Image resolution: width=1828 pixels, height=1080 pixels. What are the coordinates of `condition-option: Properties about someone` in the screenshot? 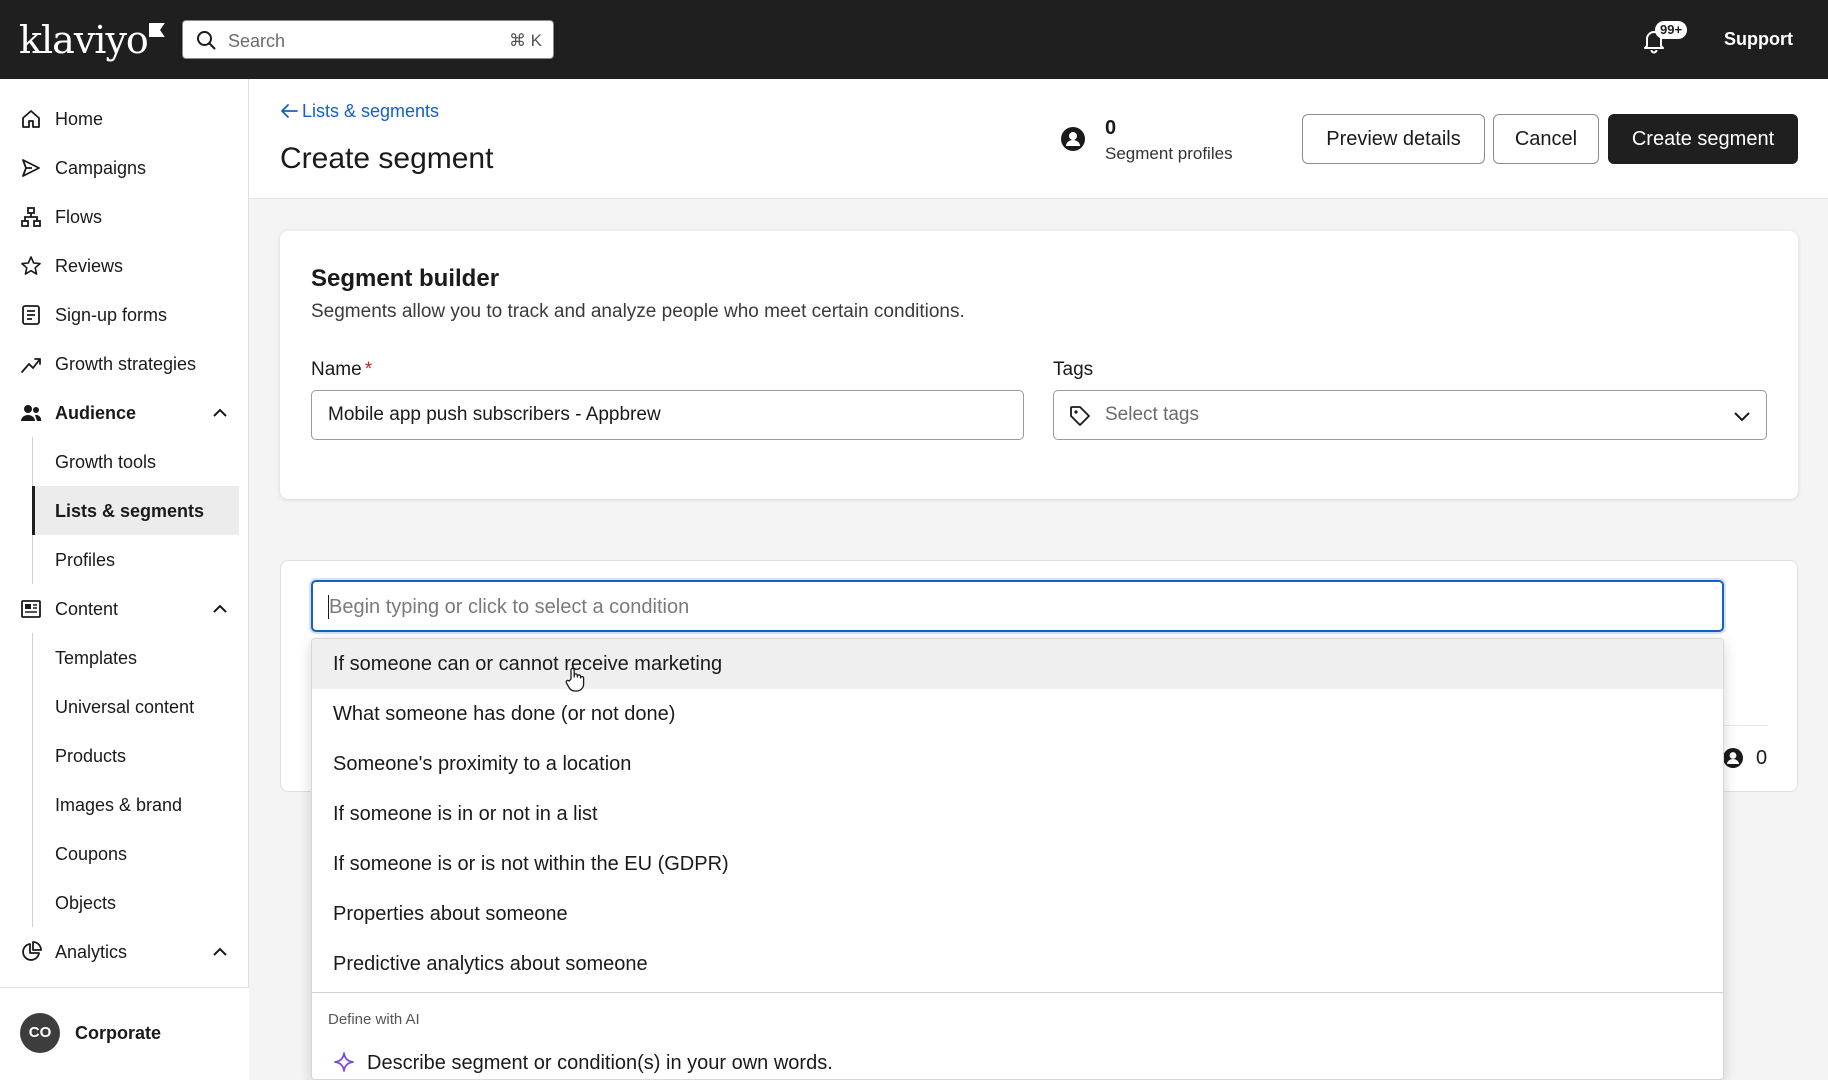 It's located at (1017, 914).